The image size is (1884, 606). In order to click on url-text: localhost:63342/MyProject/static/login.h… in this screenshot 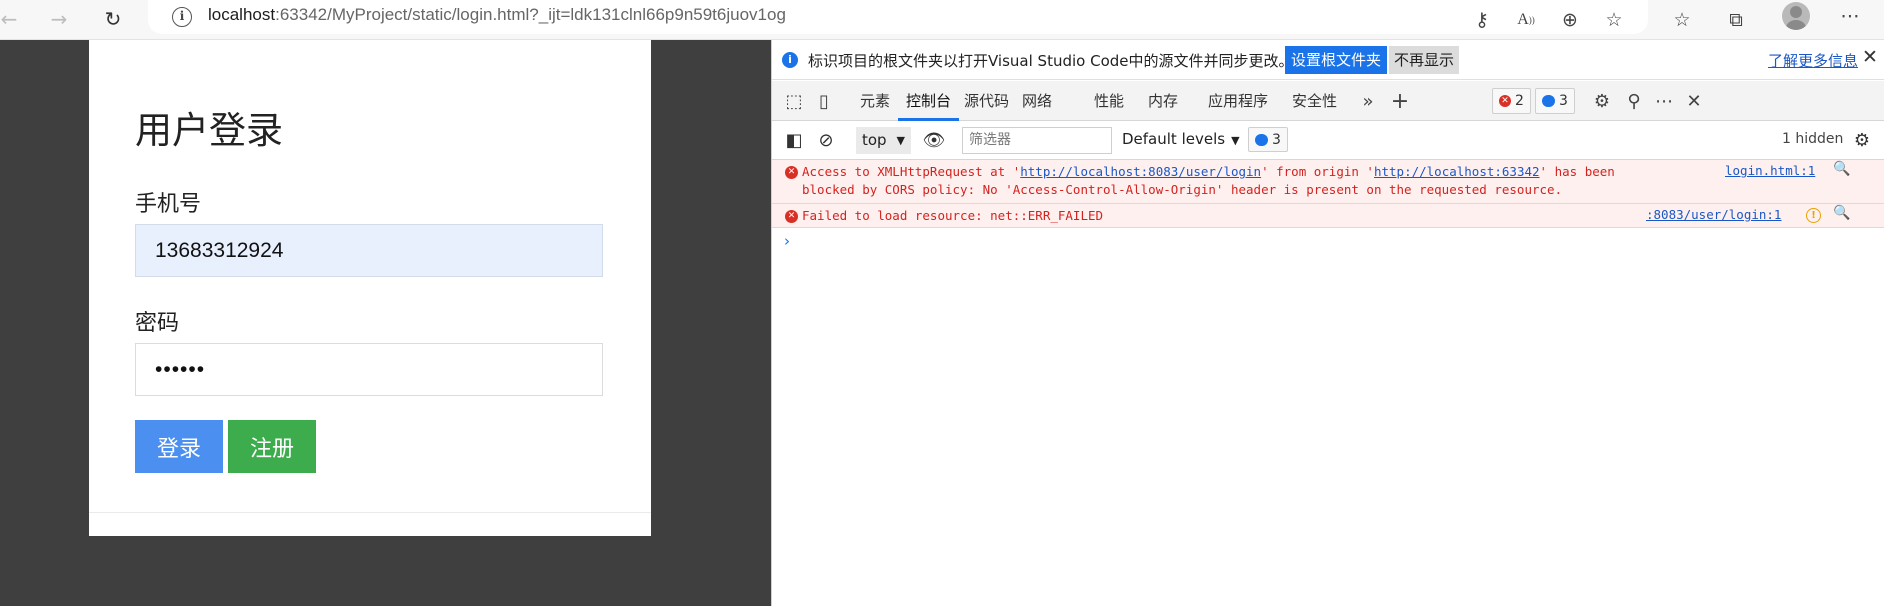, I will do `click(497, 15)`.